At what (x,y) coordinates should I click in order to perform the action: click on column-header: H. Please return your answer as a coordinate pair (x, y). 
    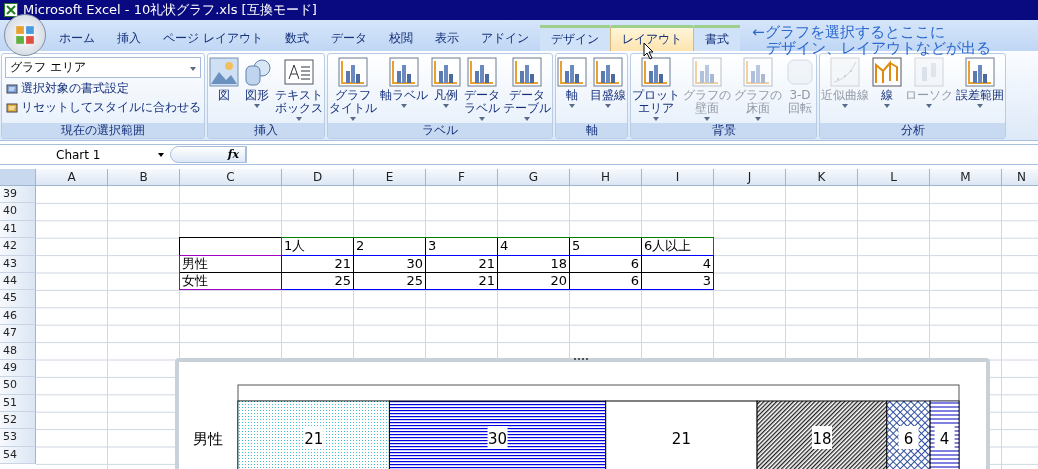
    Looking at the image, I should click on (606, 177).